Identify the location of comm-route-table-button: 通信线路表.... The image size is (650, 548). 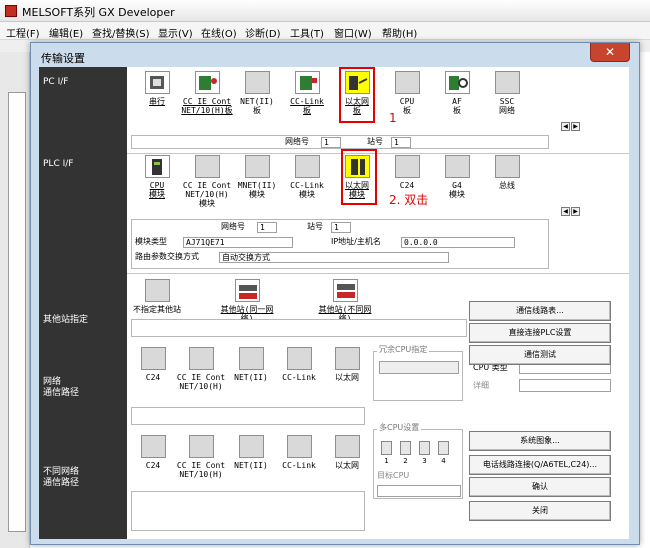
(540, 311).